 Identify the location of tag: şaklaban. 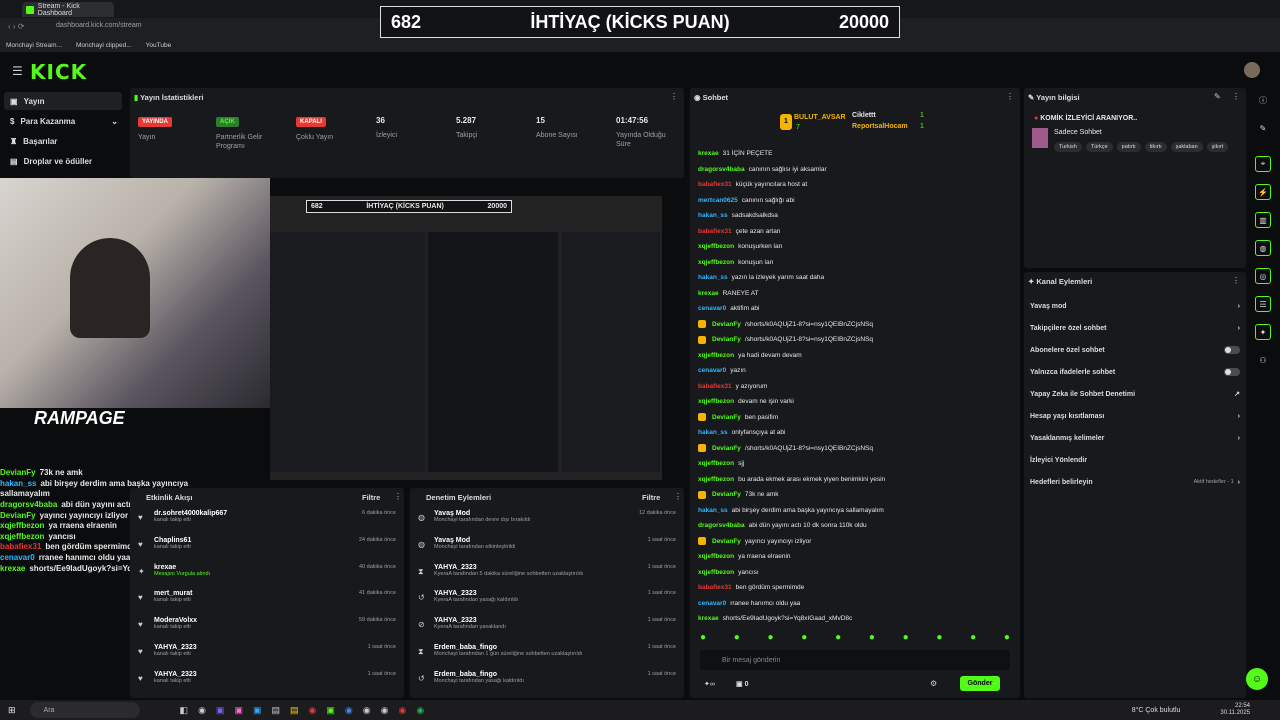
(1186, 147).